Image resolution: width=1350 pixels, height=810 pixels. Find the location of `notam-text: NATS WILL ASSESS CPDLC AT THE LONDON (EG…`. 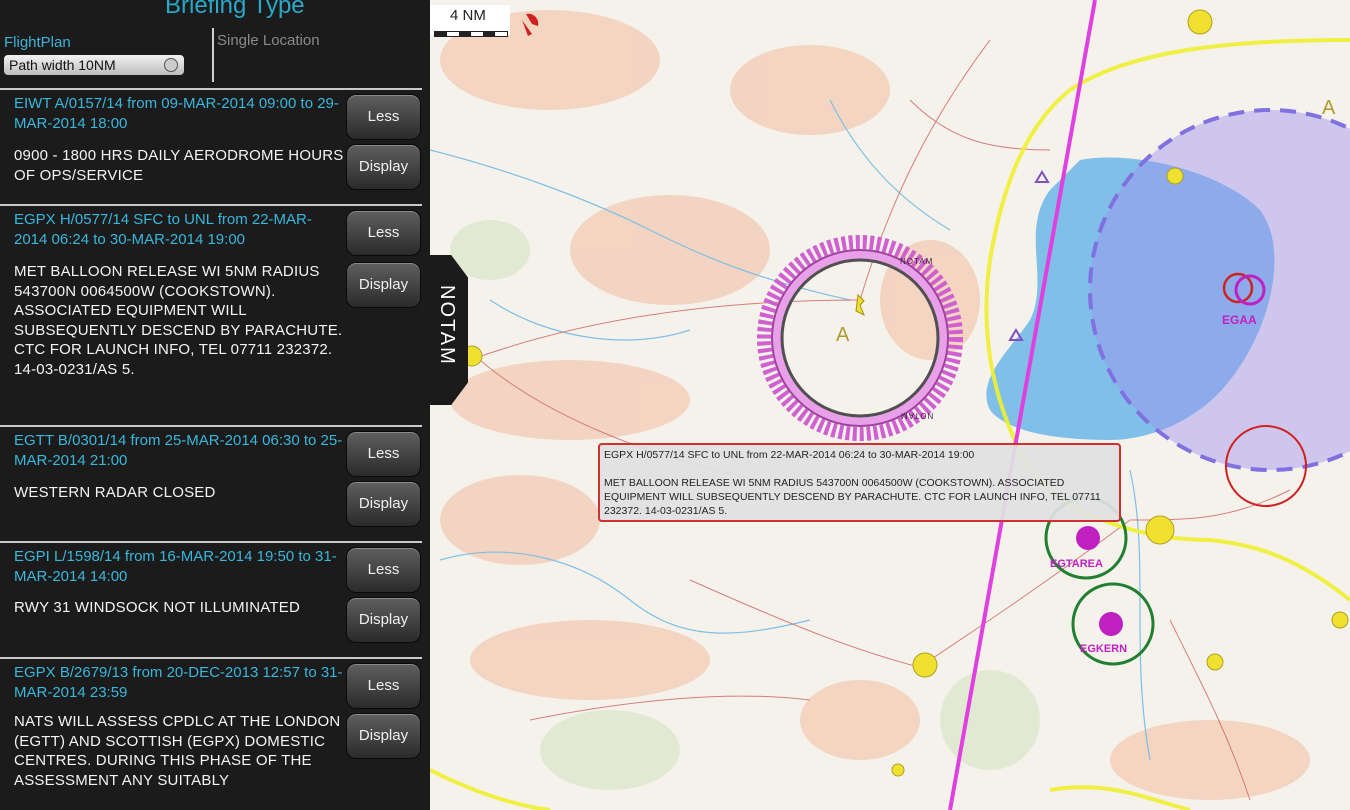

notam-text: NATS WILL ASSESS CPDLC AT THE LONDON (EG… is located at coordinates (177, 751).